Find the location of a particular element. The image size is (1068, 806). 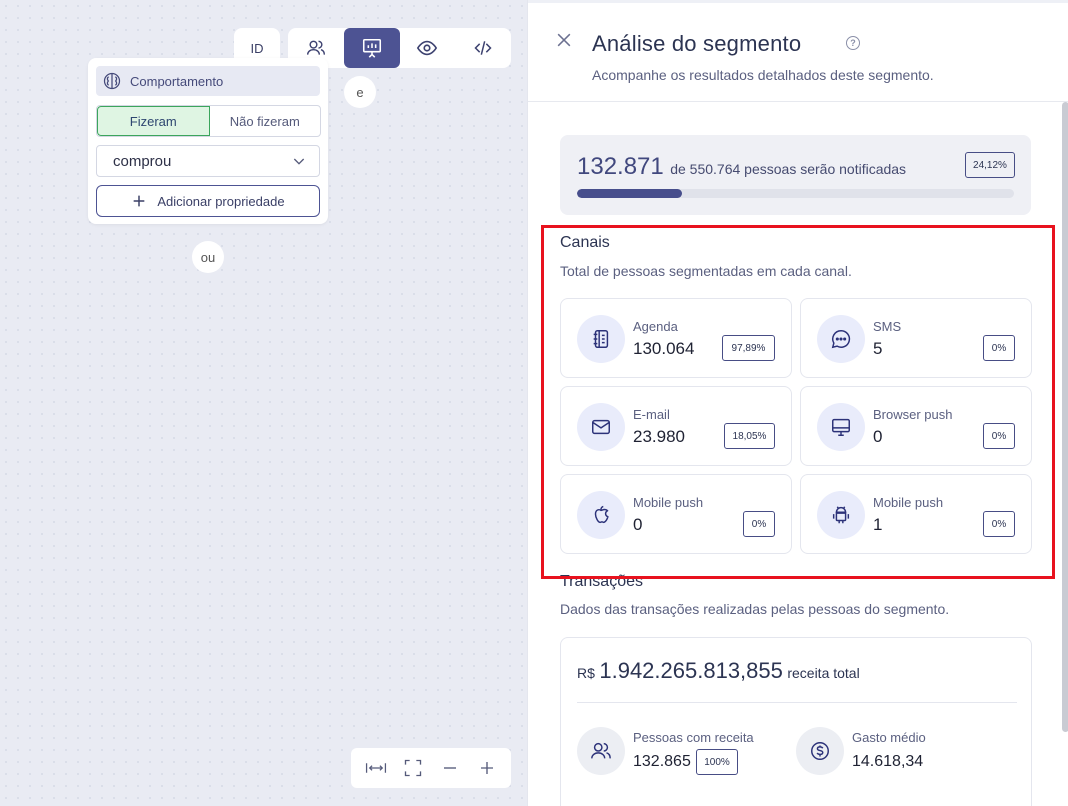

or-connector: ou is located at coordinates (208, 257).